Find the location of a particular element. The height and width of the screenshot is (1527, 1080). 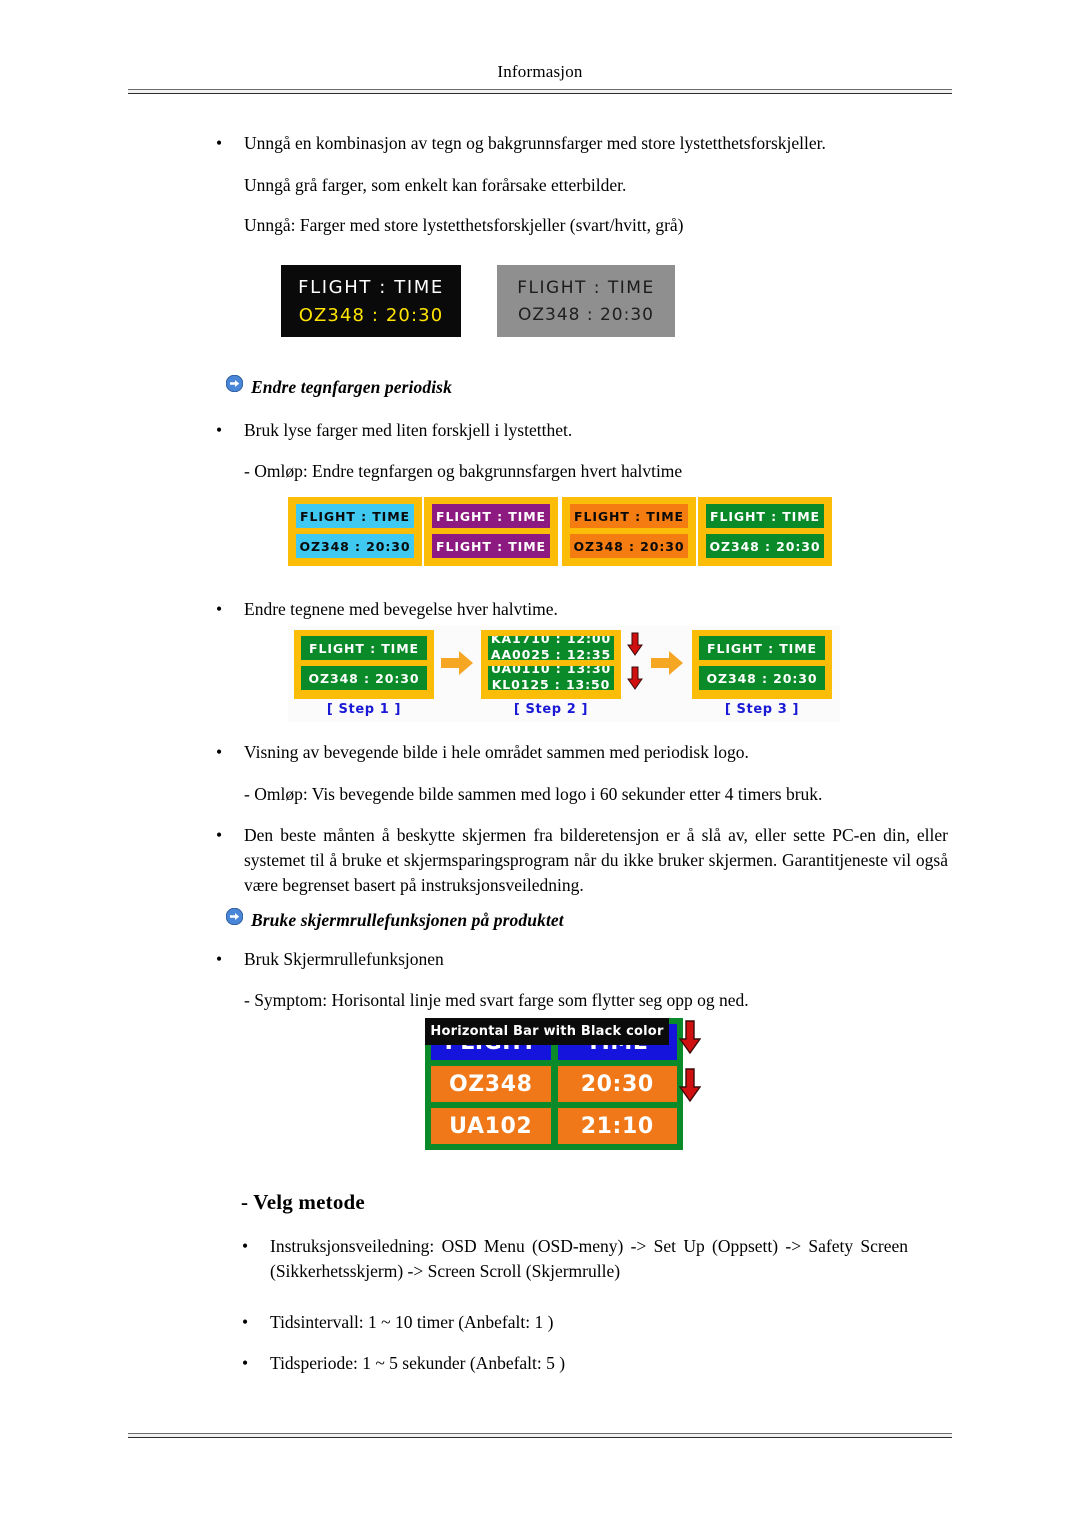

step-2-row-2-top: UA0110 : 13:30 is located at coordinates (551, 671).